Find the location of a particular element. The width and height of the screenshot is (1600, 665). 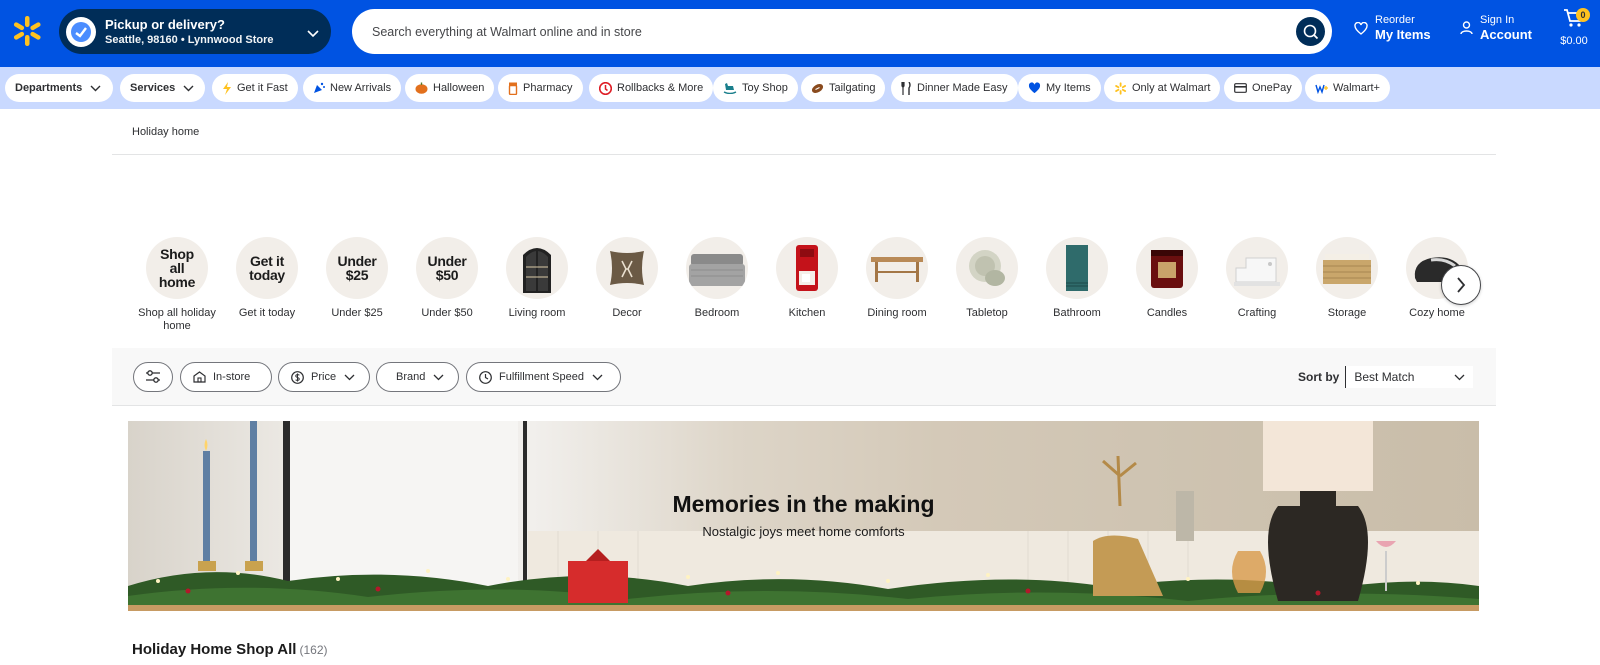

sort-select: Best Match is located at coordinates (1409, 377).